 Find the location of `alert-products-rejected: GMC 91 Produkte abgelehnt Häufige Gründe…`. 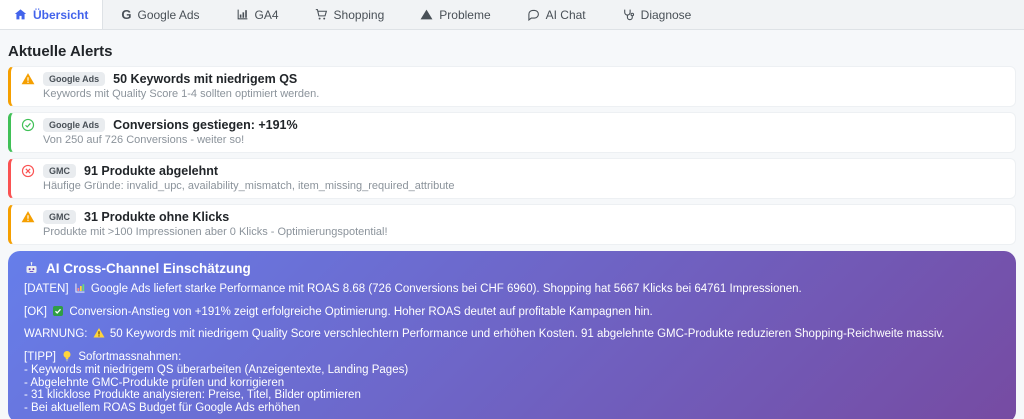

alert-products-rejected: GMC 91 Produkte abgelehnt Häufige Gründe… is located at coordinates (512, 178).